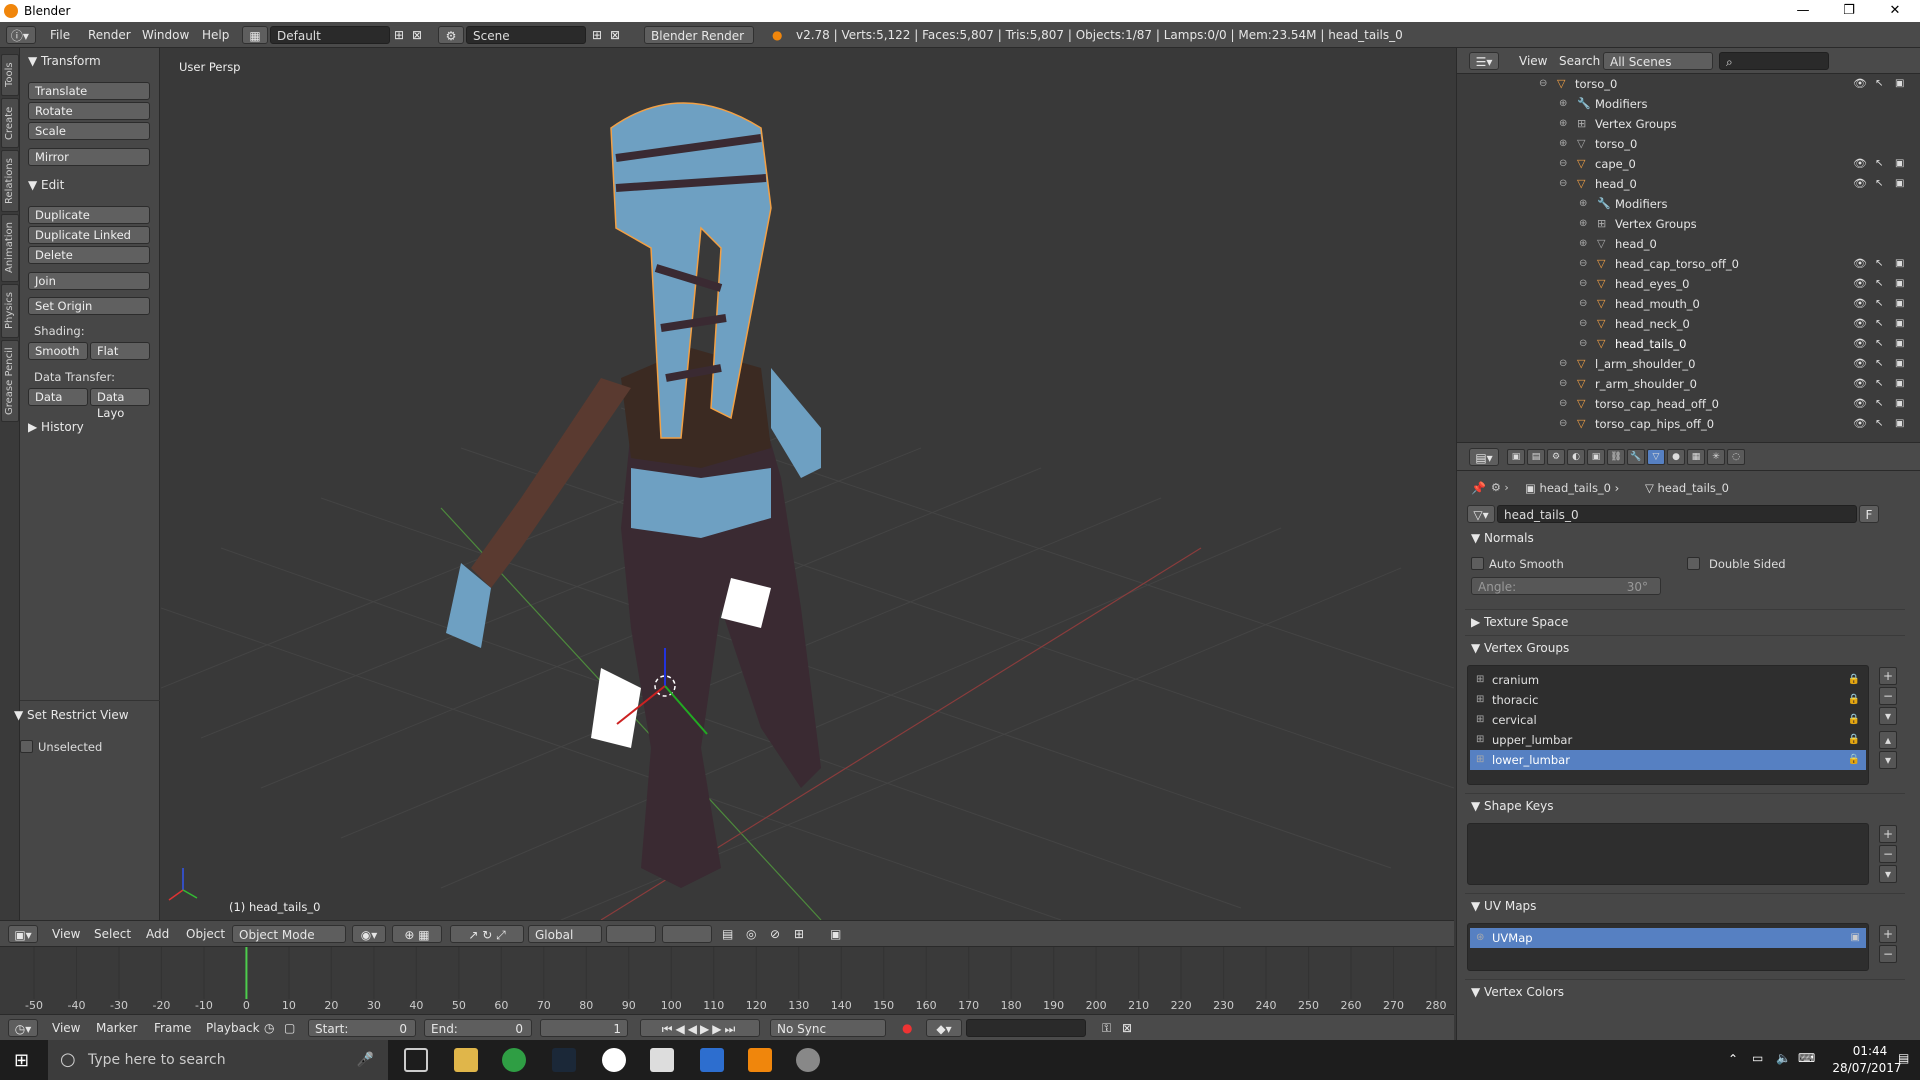  Describe the element at coordinates (1596, 457) in the screenshot. I see `object-tab-icon: ▣` at that location.